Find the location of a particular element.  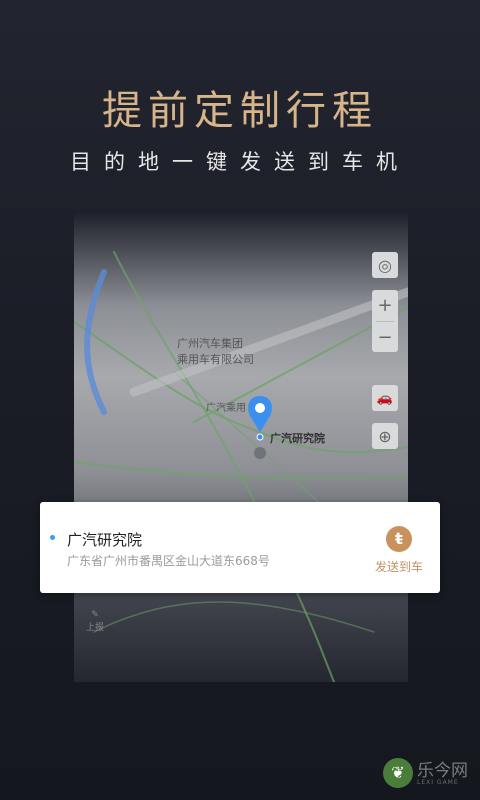

map-label-gac-group: 广州汽车集团 is located at coordinates (210, 343).